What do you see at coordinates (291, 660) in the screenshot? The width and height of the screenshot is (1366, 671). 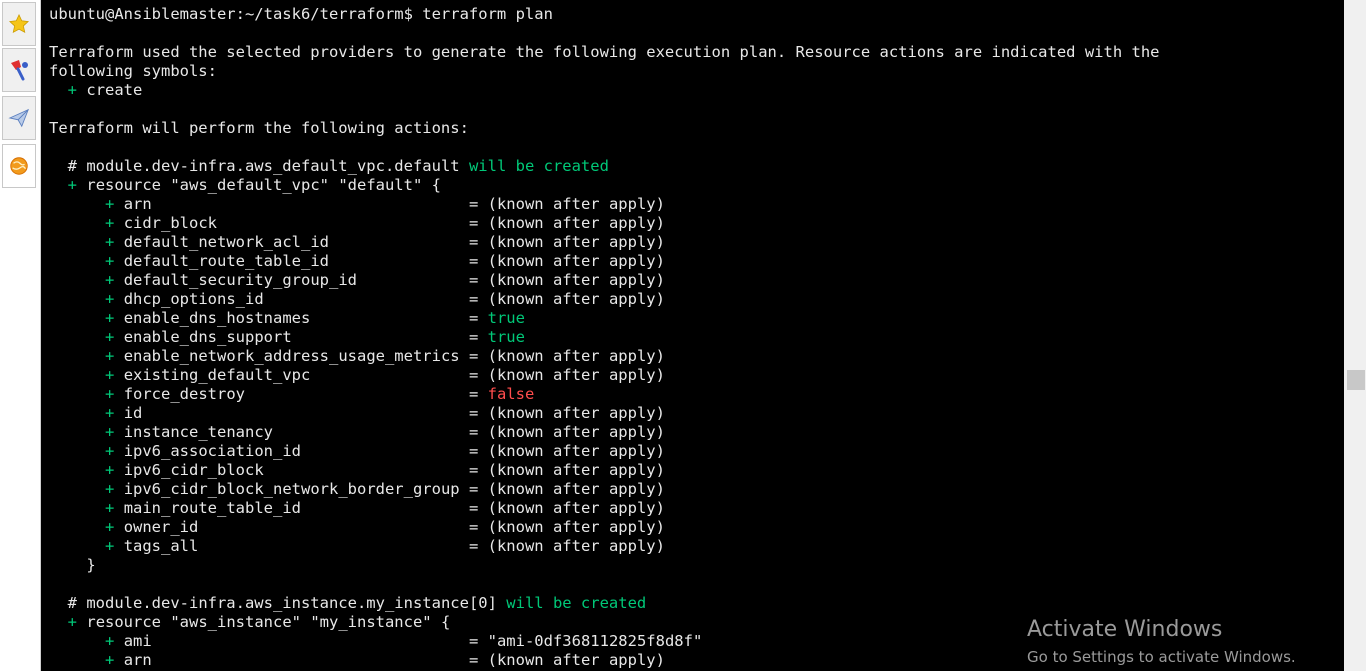 I see `attribute-key: arn` at bounding box center [291, 660].